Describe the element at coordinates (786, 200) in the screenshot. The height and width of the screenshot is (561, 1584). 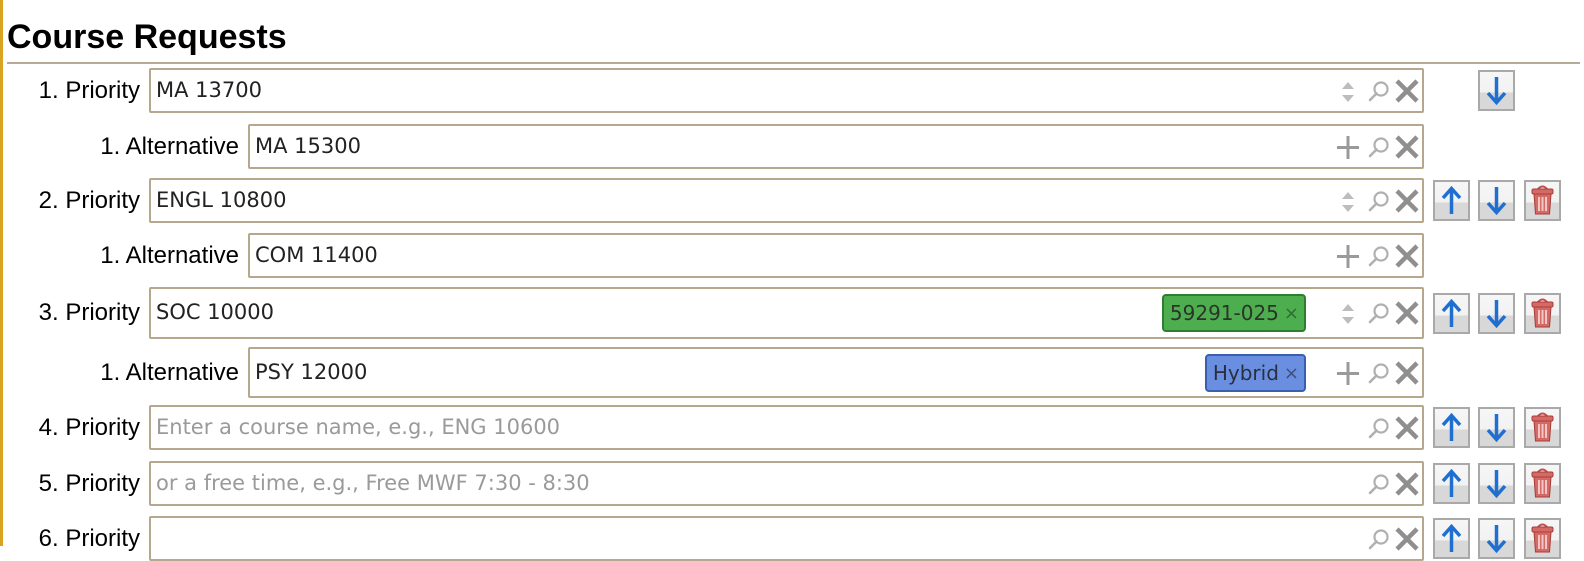
I see `priority-course-input: ENGL 10800` at that location.